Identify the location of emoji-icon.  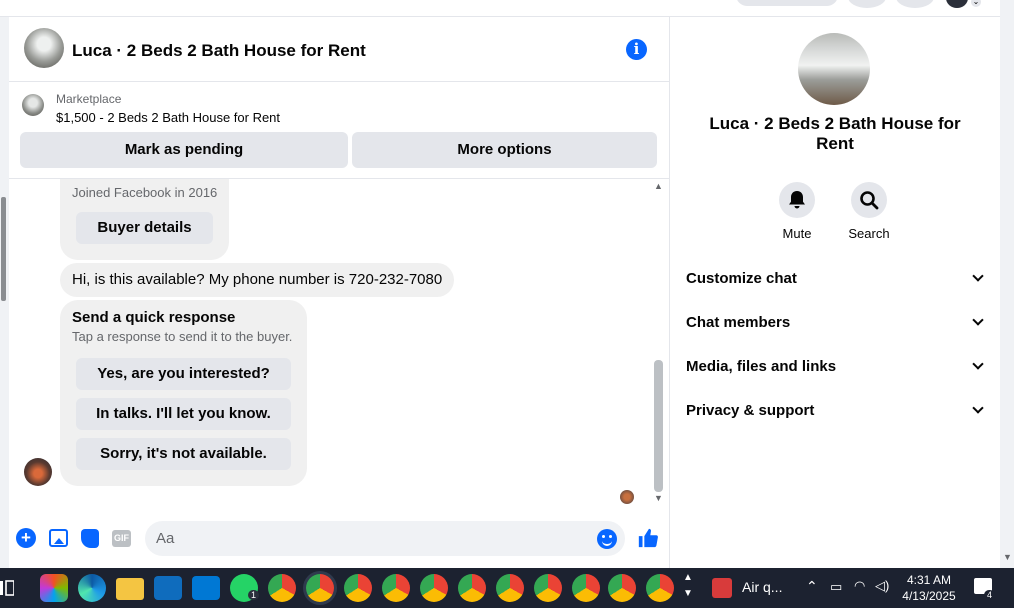
(607, 539).